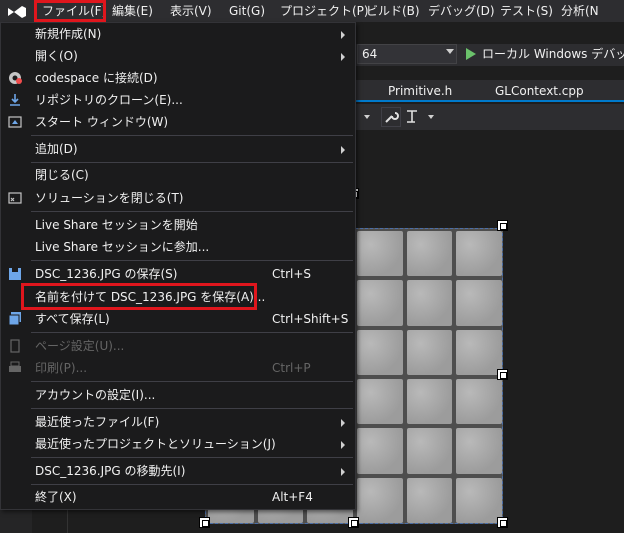  Describe the element at coordinates (580, 11) in the screenshot. I see `menu-analyze: 分析(N` at that location.